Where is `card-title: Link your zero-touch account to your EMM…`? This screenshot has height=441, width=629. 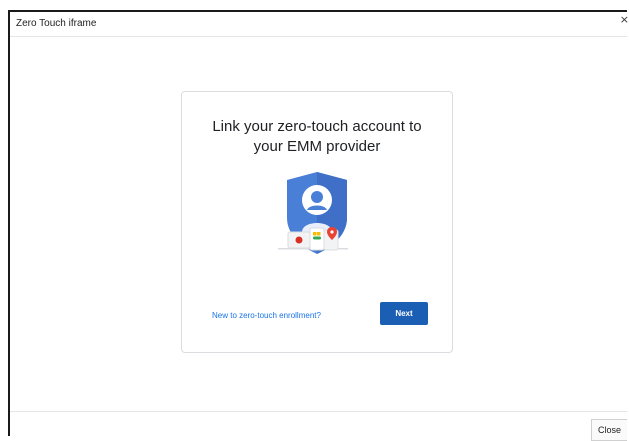
card-title: Link your zero-touch account to your EMM… is located at coordinates (317, 137).